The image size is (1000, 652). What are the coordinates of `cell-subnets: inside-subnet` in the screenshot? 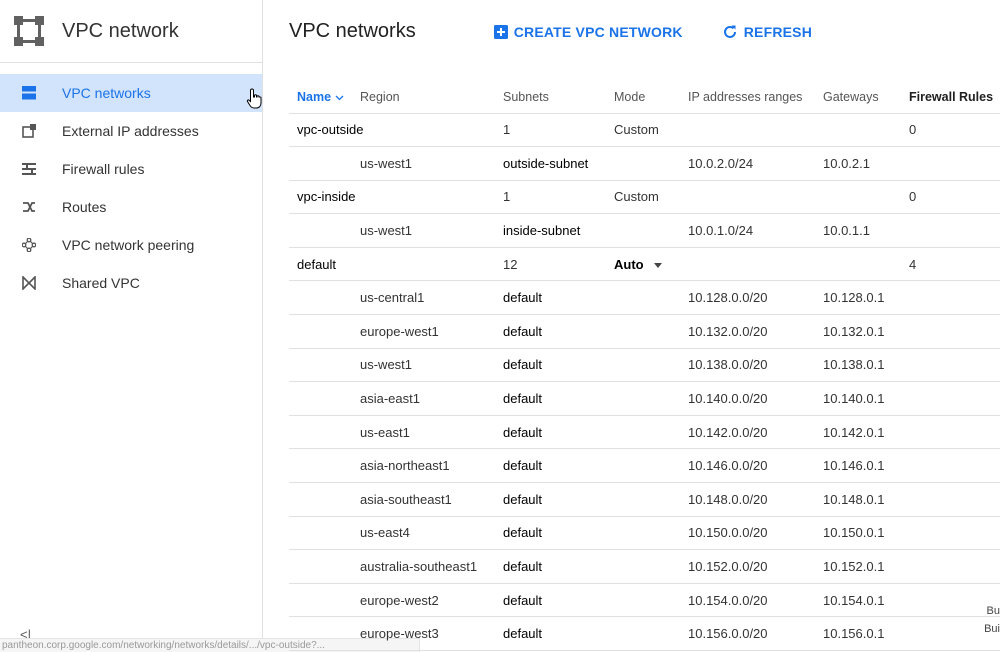 It's located at (558, 230).